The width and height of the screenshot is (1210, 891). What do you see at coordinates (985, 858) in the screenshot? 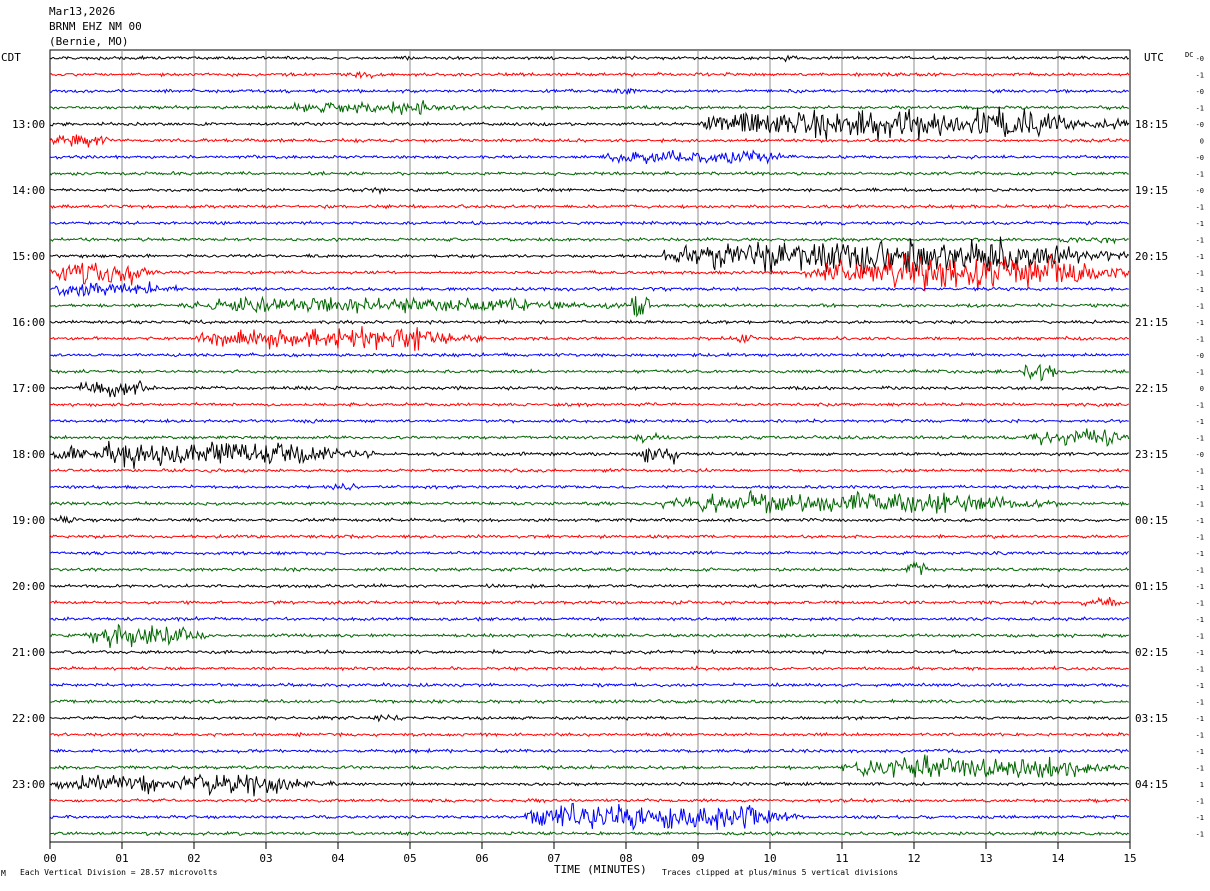
I see `x-tick-label: 13` at bounding box center [985, 858].